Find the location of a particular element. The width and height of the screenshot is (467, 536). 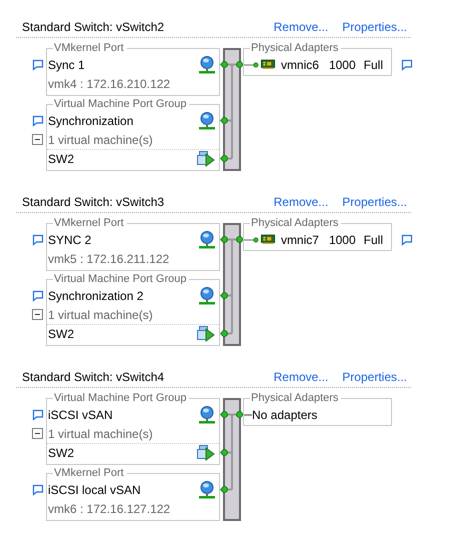

vmkernel-address: vmk5 : 172.16.211.122 is located at coordinates (109, 259).